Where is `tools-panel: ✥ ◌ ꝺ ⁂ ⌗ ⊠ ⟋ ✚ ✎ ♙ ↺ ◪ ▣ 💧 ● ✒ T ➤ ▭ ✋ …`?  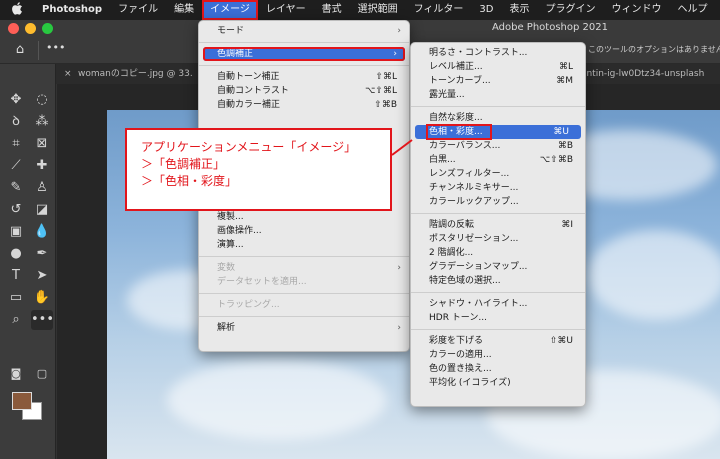
tools-panel: ✥ ◌ ꝺ ⁂ ⌗ ⊠ ⟋ ✚ ✎ ♙ ↺ ◪ ▣ 💧 ● ✒ T ➤ ▭ ✋ … is located at coordinates (28, 261).